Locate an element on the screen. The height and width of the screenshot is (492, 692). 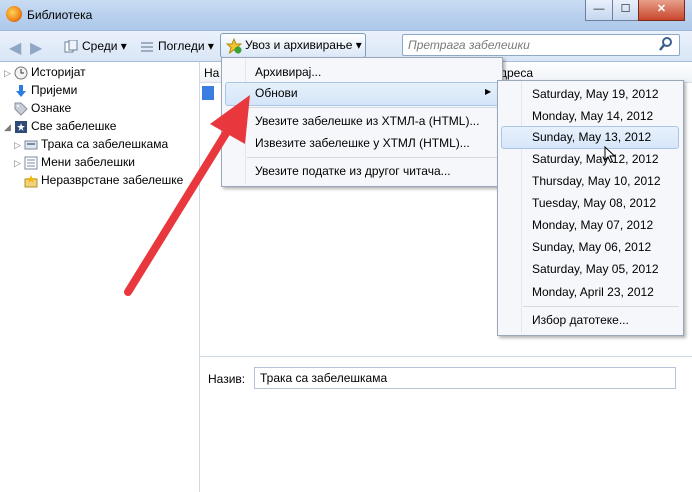
collapse-triangle-icon: ◢ is located at coordinates (9, 127).